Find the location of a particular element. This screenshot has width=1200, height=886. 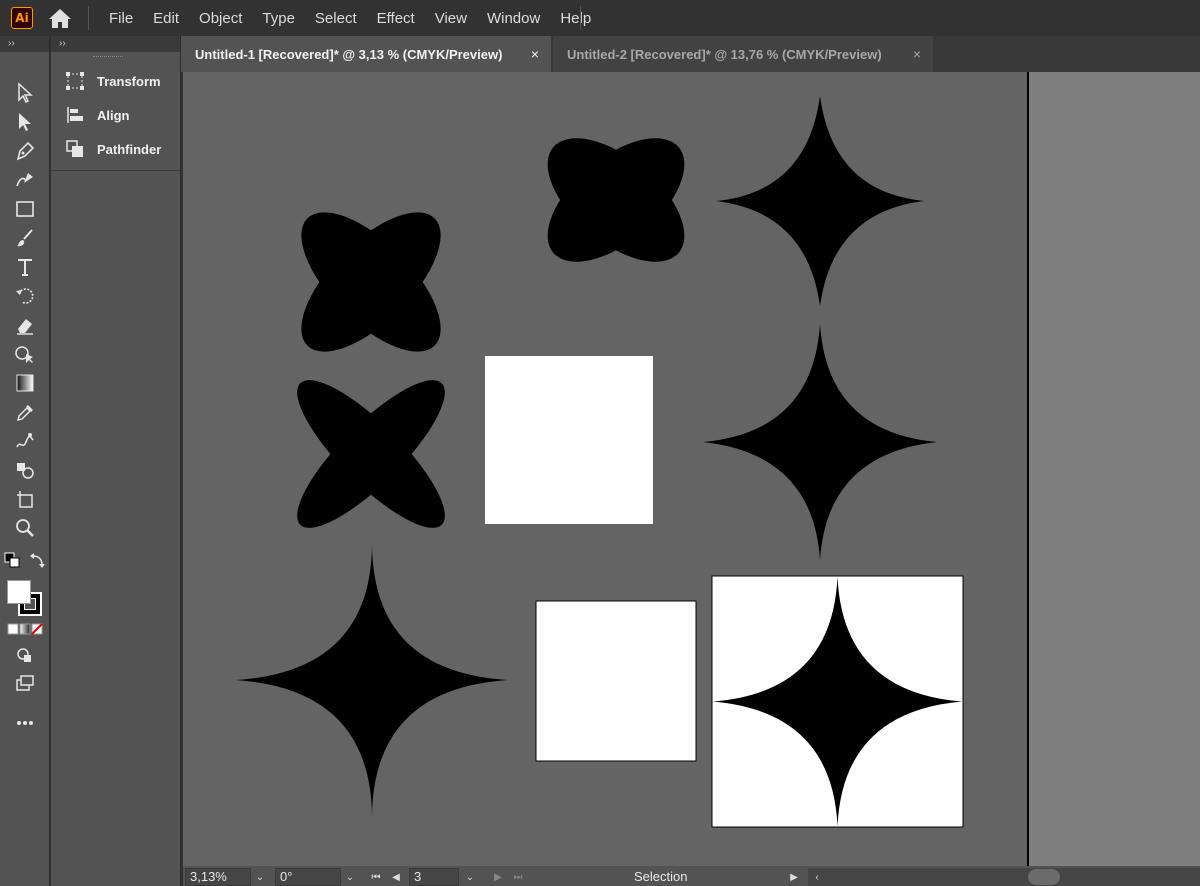

menu-view: View is located at coordinates (451, 18).